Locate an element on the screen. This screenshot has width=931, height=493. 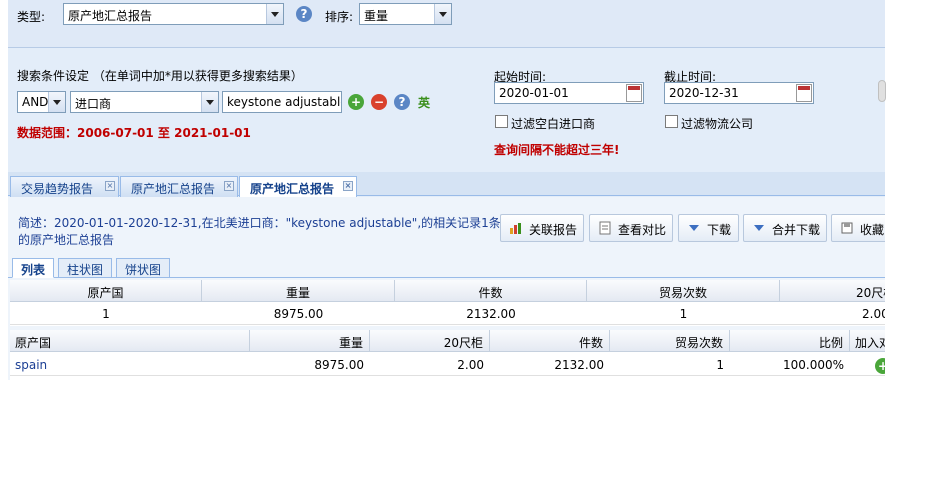
logic-value: AND is located at coordinates (35, 102).